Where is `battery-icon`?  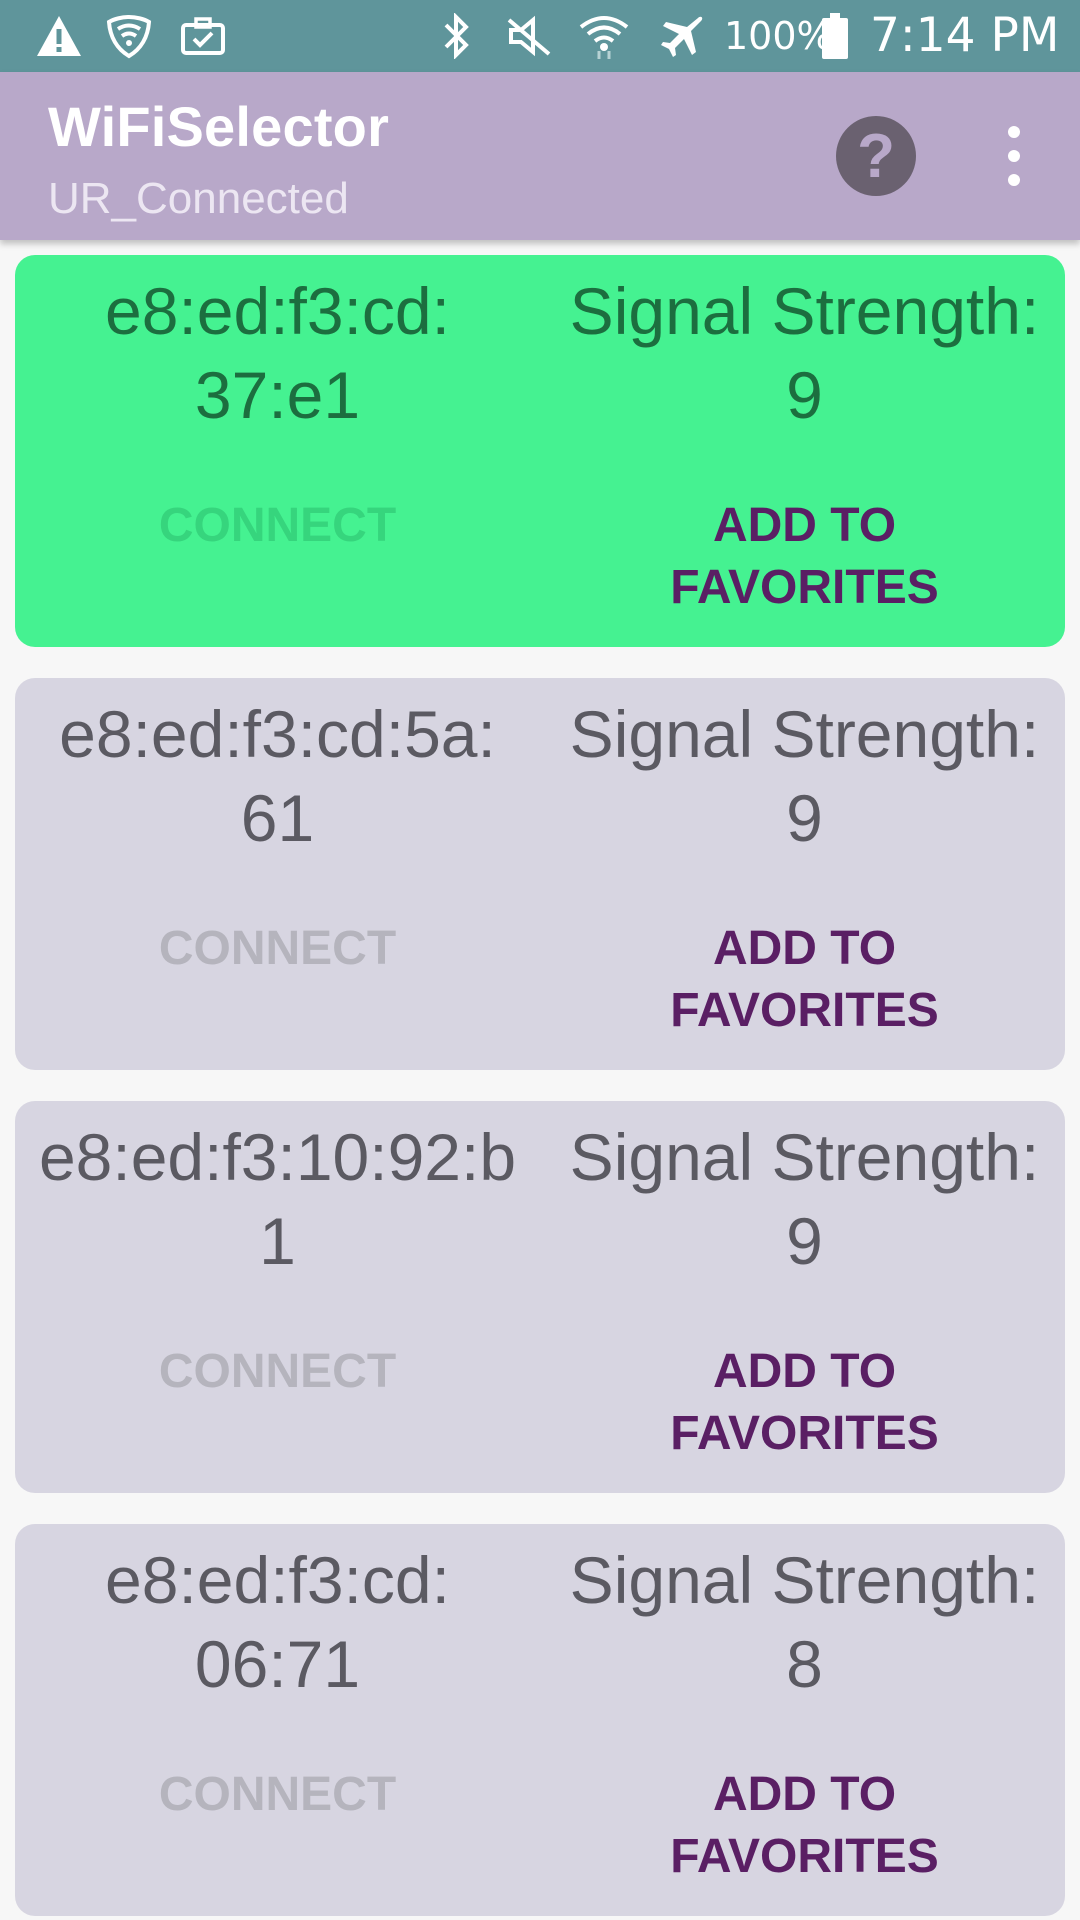
battery-icon is located at coordinates (835, 36).